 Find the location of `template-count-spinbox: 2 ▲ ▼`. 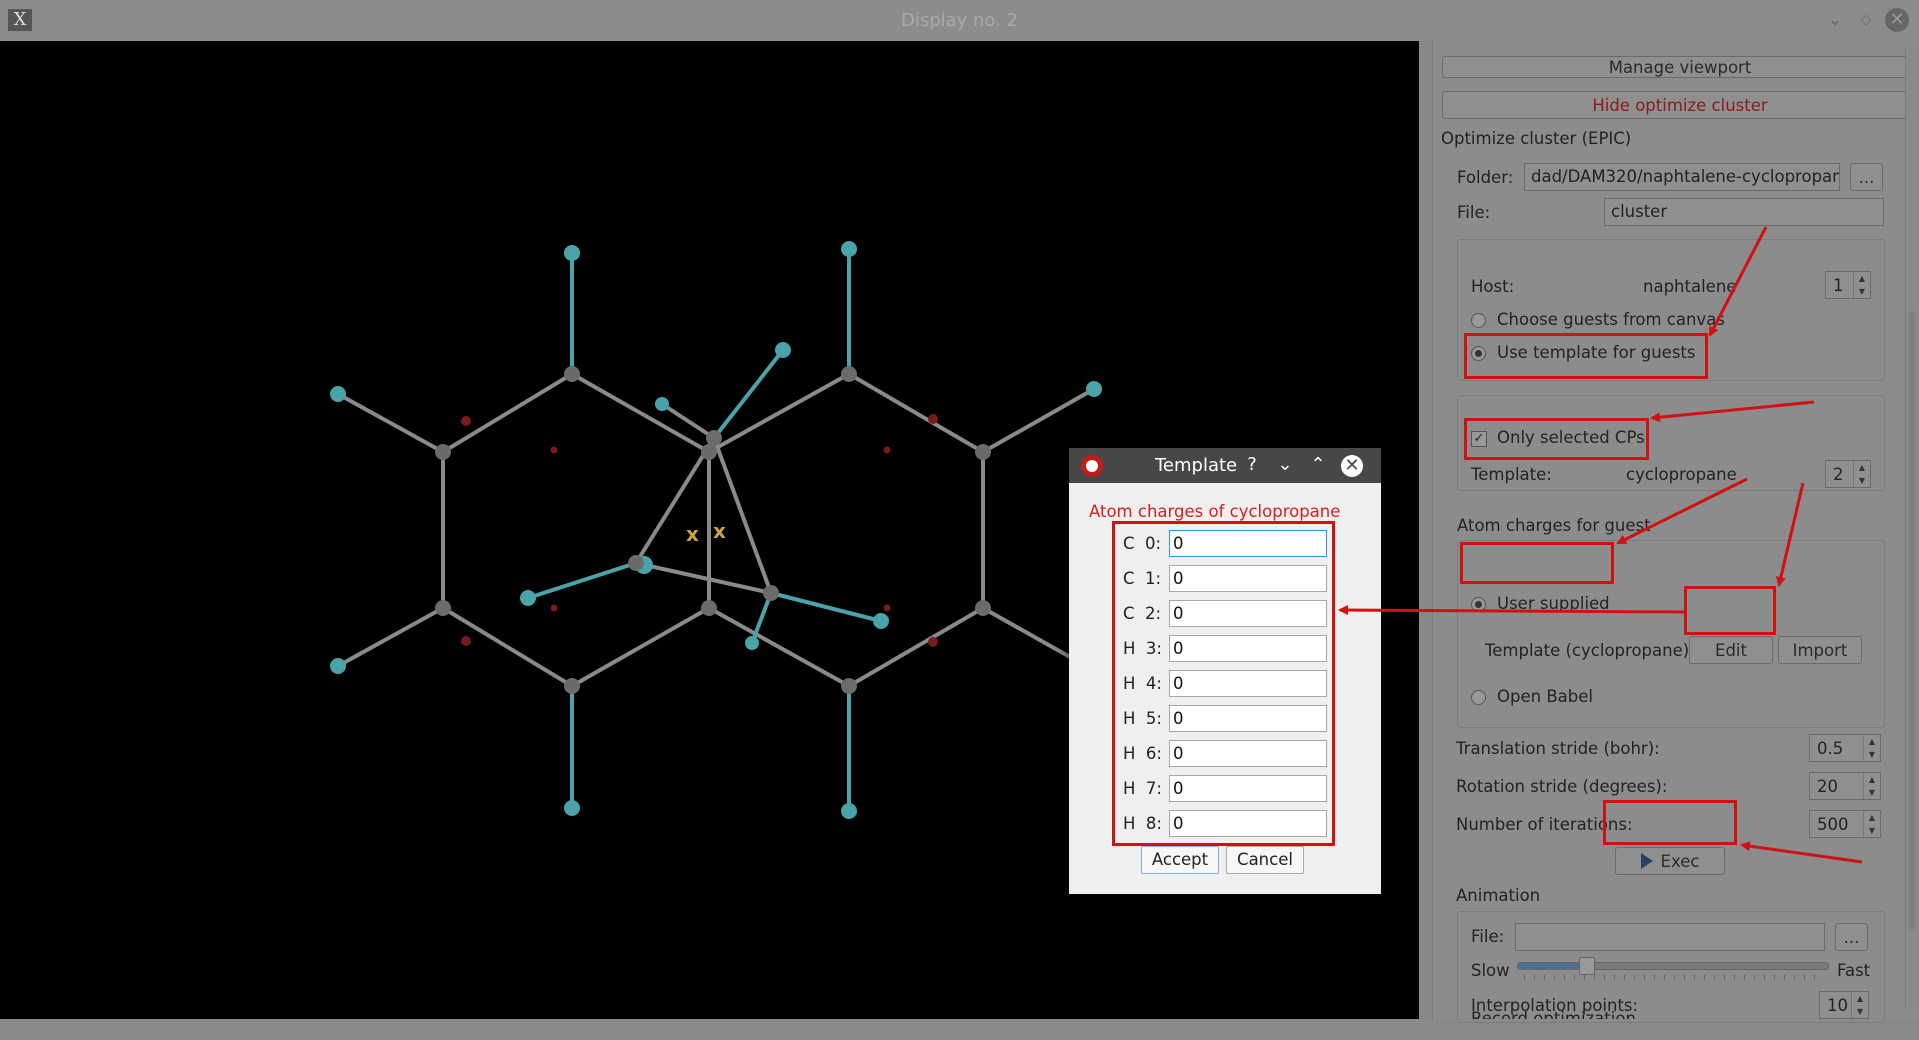

template-count-spinbox: 2 ▲ ▼ is located at coordinates (1848, 474).